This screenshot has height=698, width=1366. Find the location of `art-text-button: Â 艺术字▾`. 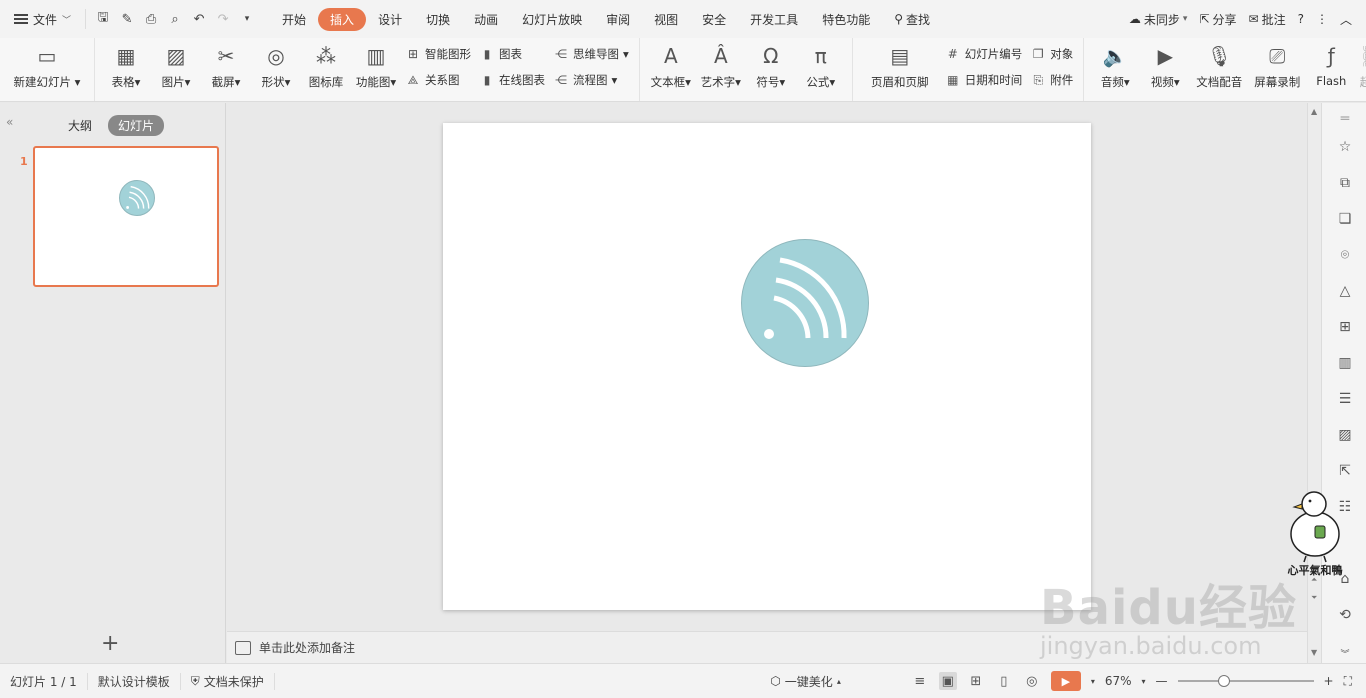

art-text-button: Â 艺术字▾ is located at coordinates (721, 66).